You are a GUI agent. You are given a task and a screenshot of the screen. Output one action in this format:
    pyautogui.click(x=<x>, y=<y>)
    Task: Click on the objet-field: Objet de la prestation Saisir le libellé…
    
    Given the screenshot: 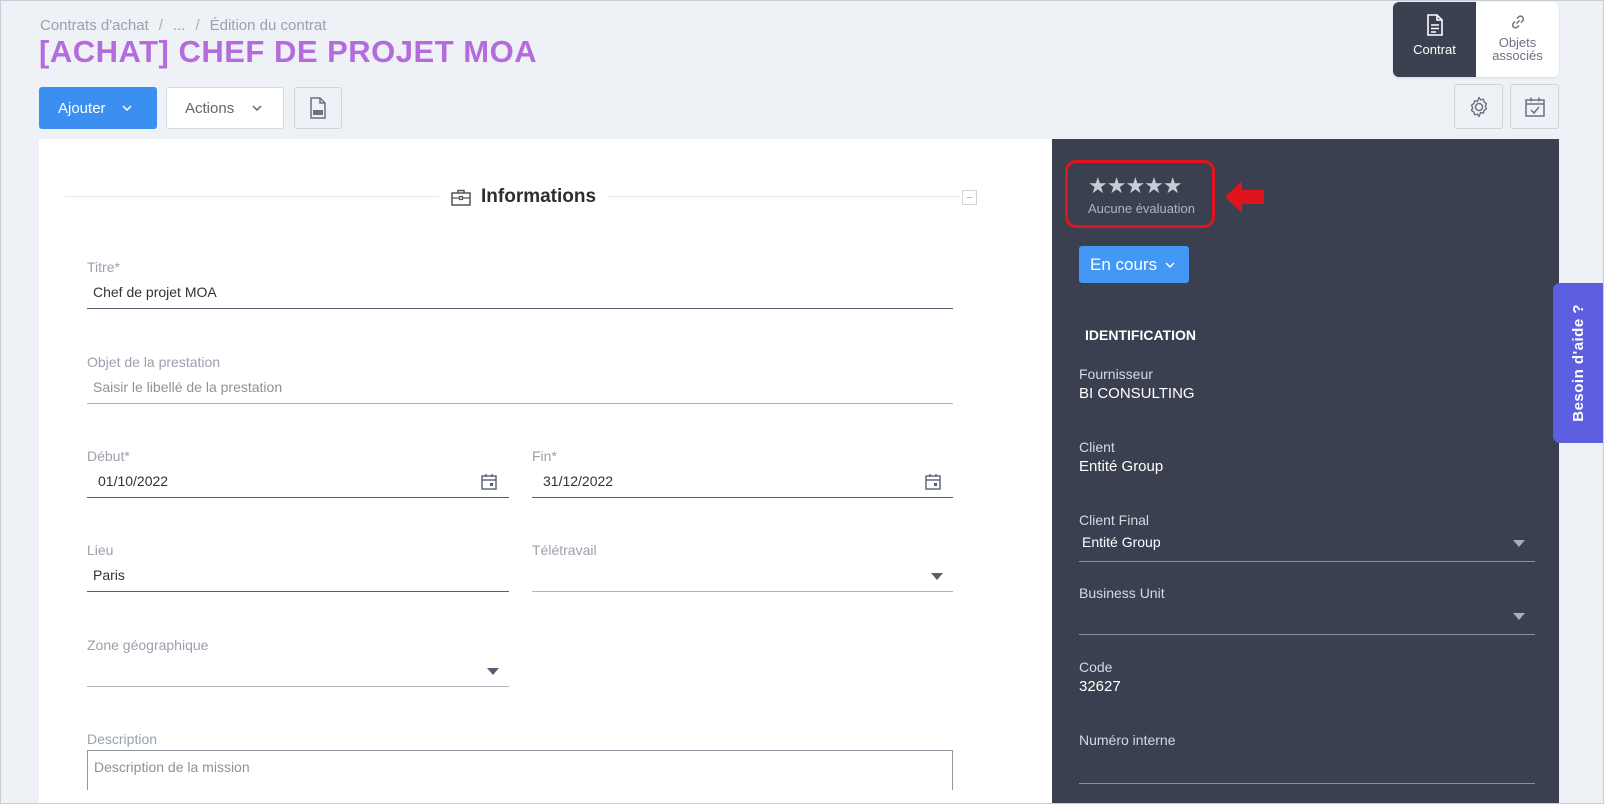 What is the action you would take?
    pyautogui.click(x=520, y=379)
    